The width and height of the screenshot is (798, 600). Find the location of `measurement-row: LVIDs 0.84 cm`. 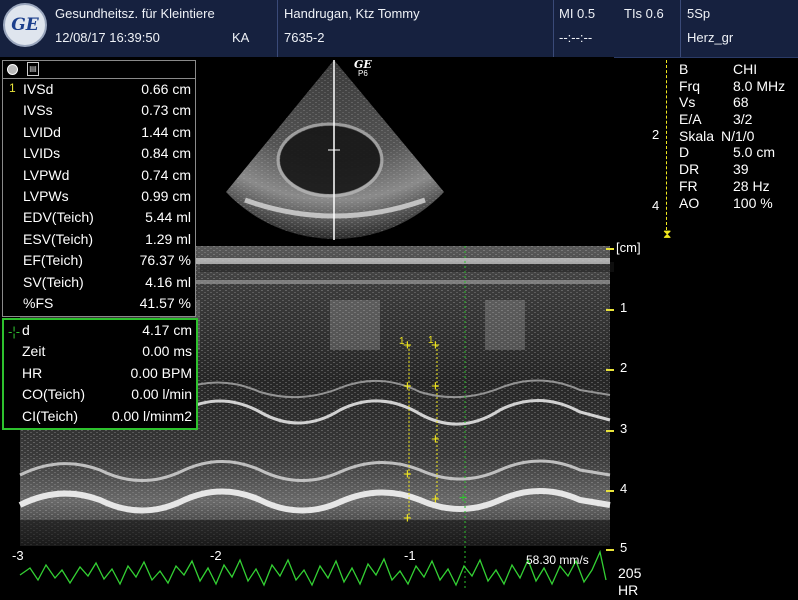

measurement-row: LVIDs 0.84 cm is located at coordinates (99, 153).